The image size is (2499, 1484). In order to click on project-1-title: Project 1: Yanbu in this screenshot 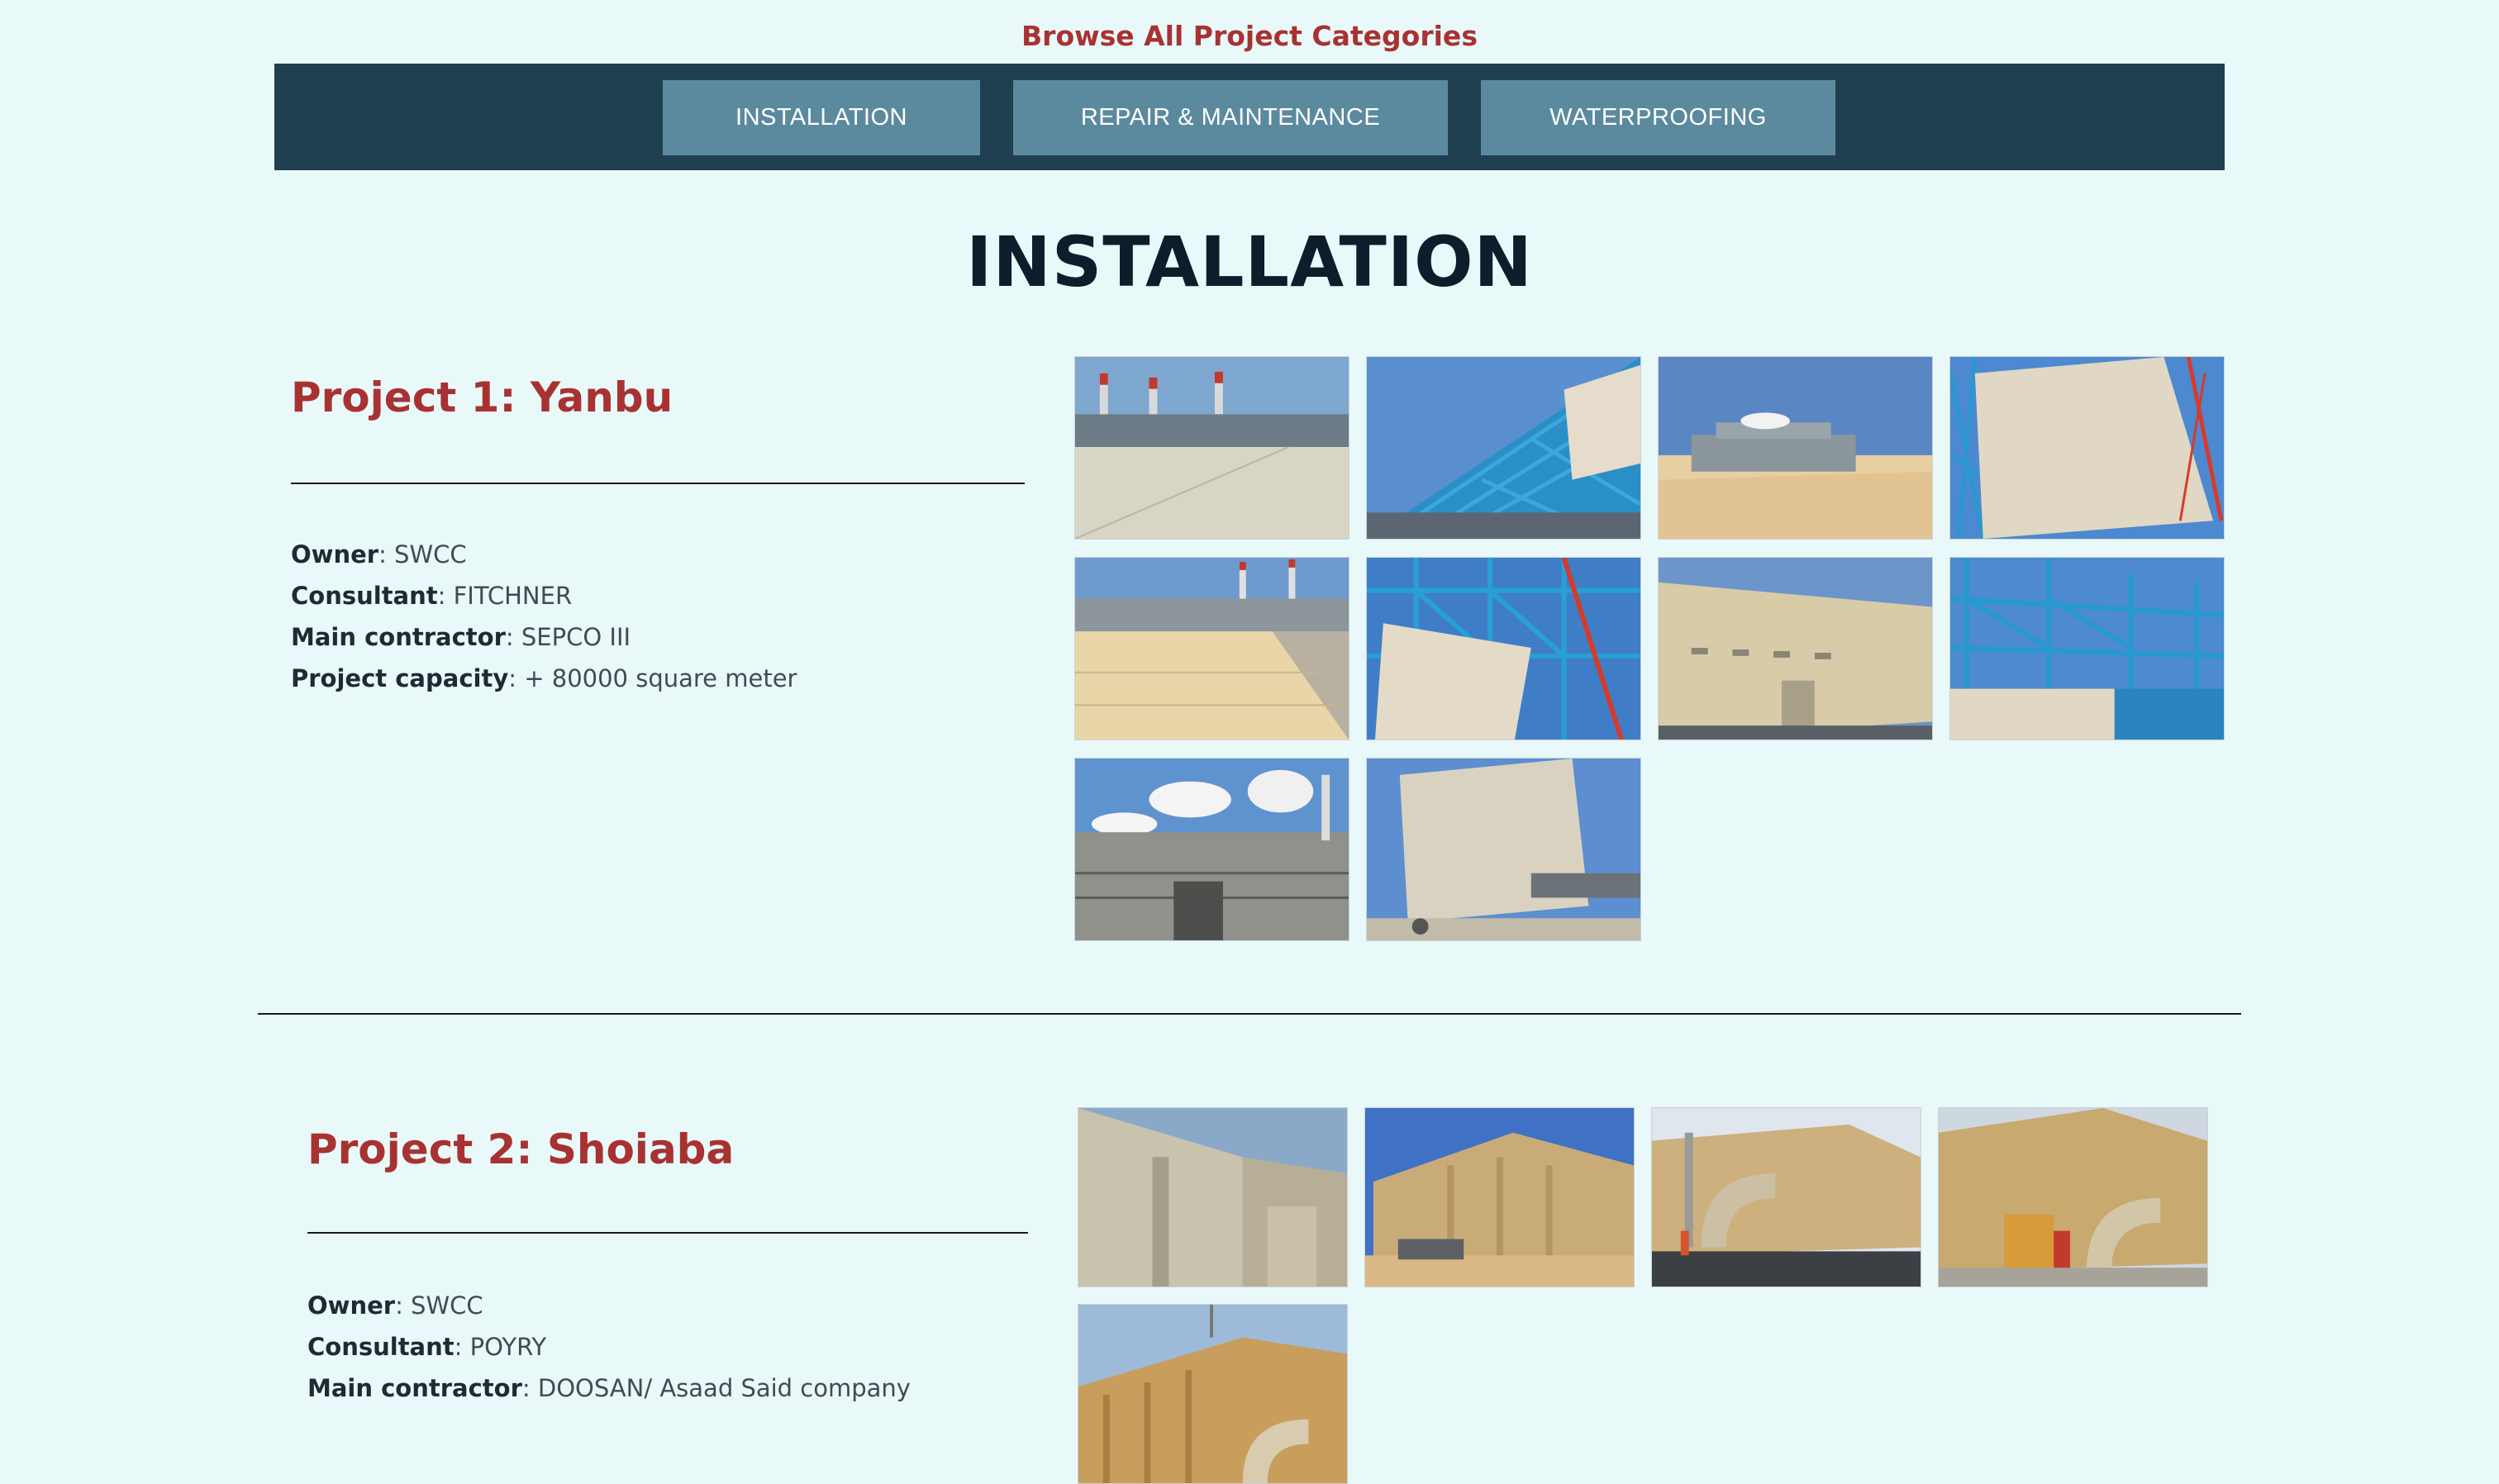, I will do `click(482, 397)`.